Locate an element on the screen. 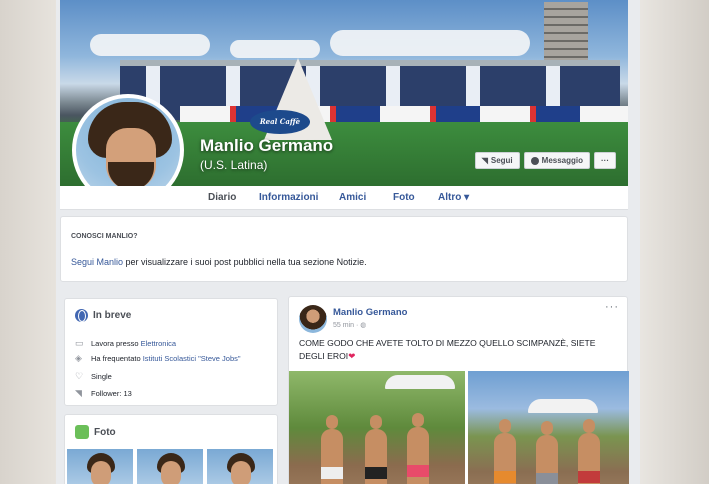 The width and height of the screenshot is (709, 484). briefcase-icon: ▭ is located at coordinates (79, 343).